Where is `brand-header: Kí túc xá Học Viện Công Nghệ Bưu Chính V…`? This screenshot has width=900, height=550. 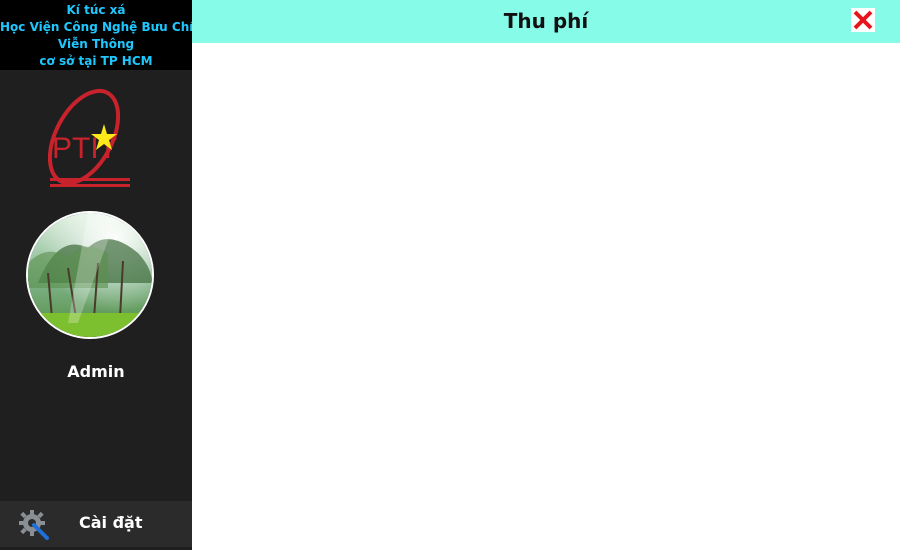 brand-header: Kí túc xá Học Viện Công Nghệ Bưu Chính V… is located at coordinates (105, 35).